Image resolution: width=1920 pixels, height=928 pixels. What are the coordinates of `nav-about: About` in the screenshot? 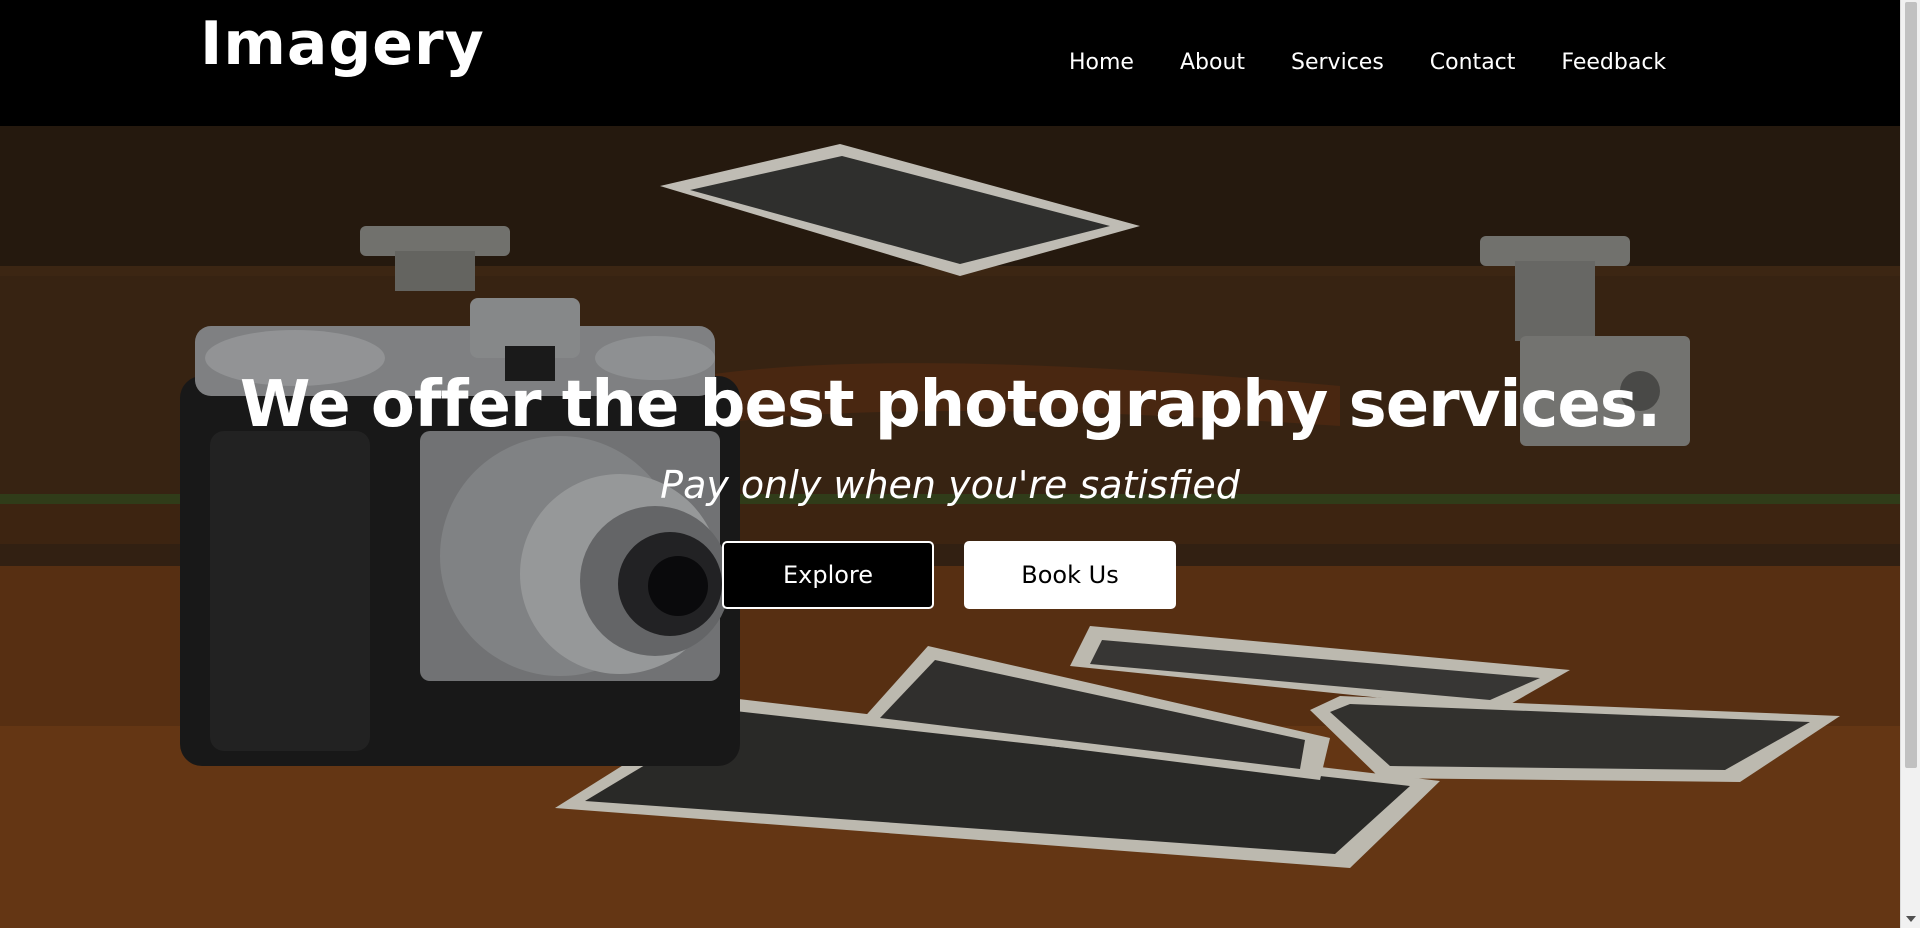 It's located at (1212, 63).